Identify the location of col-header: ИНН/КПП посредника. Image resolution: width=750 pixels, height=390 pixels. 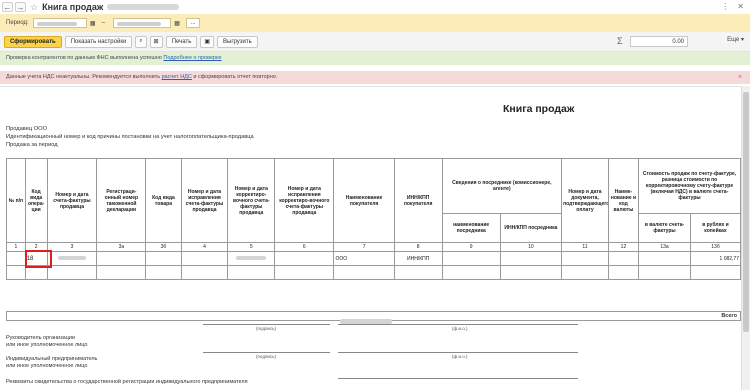
(531, 228).